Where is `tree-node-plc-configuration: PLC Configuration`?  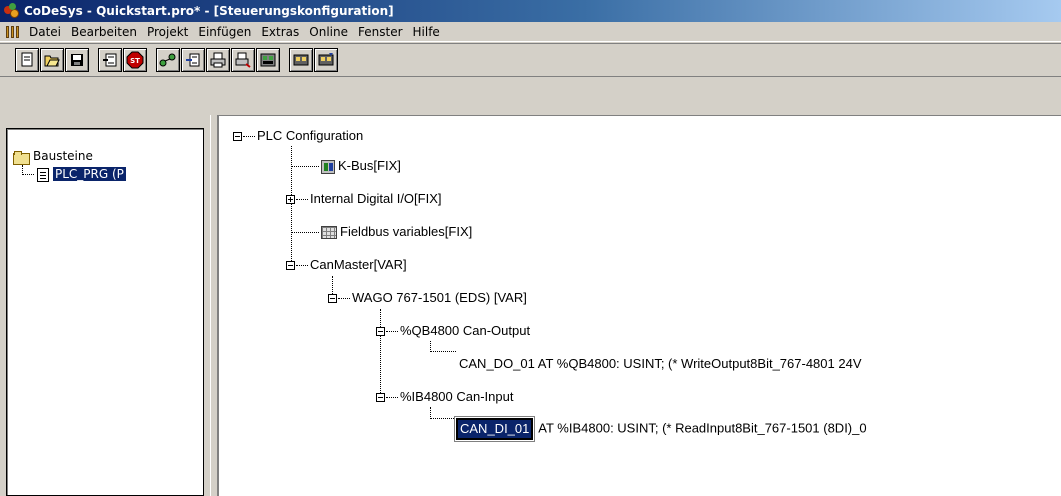 tree-node-plc-configuration: PLC Configuration is located at coordinates (298, 136).